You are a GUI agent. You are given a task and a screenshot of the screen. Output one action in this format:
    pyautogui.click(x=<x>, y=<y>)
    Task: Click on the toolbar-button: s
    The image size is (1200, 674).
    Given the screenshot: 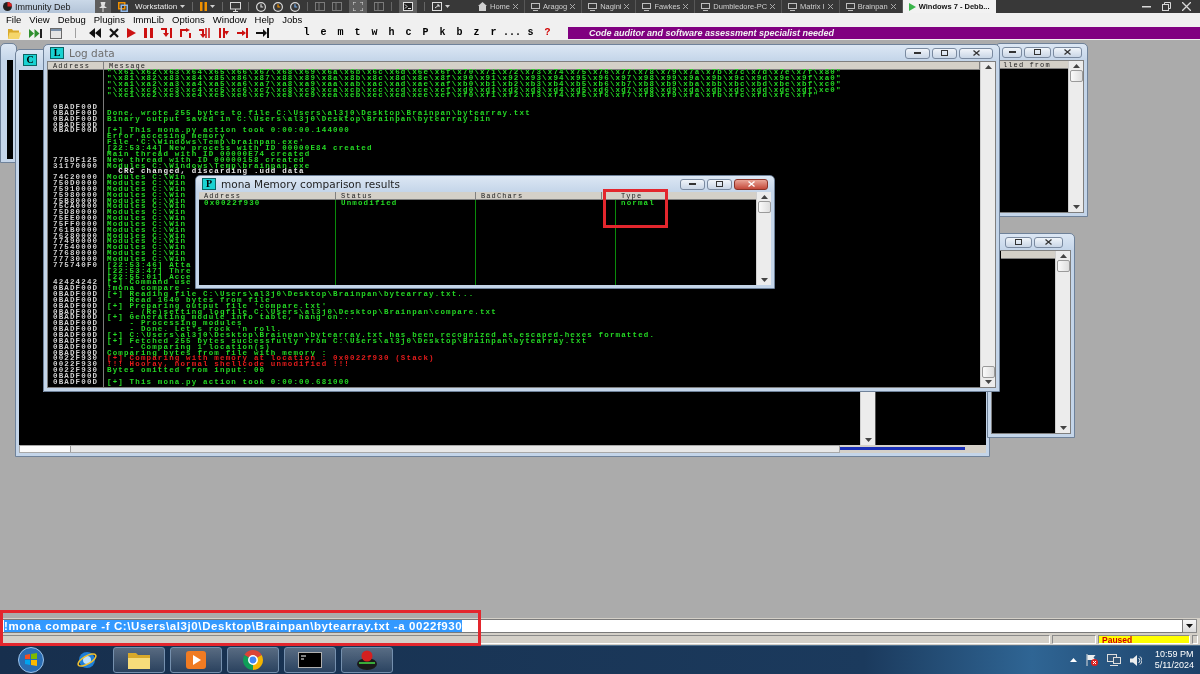 What is the action you would take?
    pyautogui.click(x=530, y=33)
    